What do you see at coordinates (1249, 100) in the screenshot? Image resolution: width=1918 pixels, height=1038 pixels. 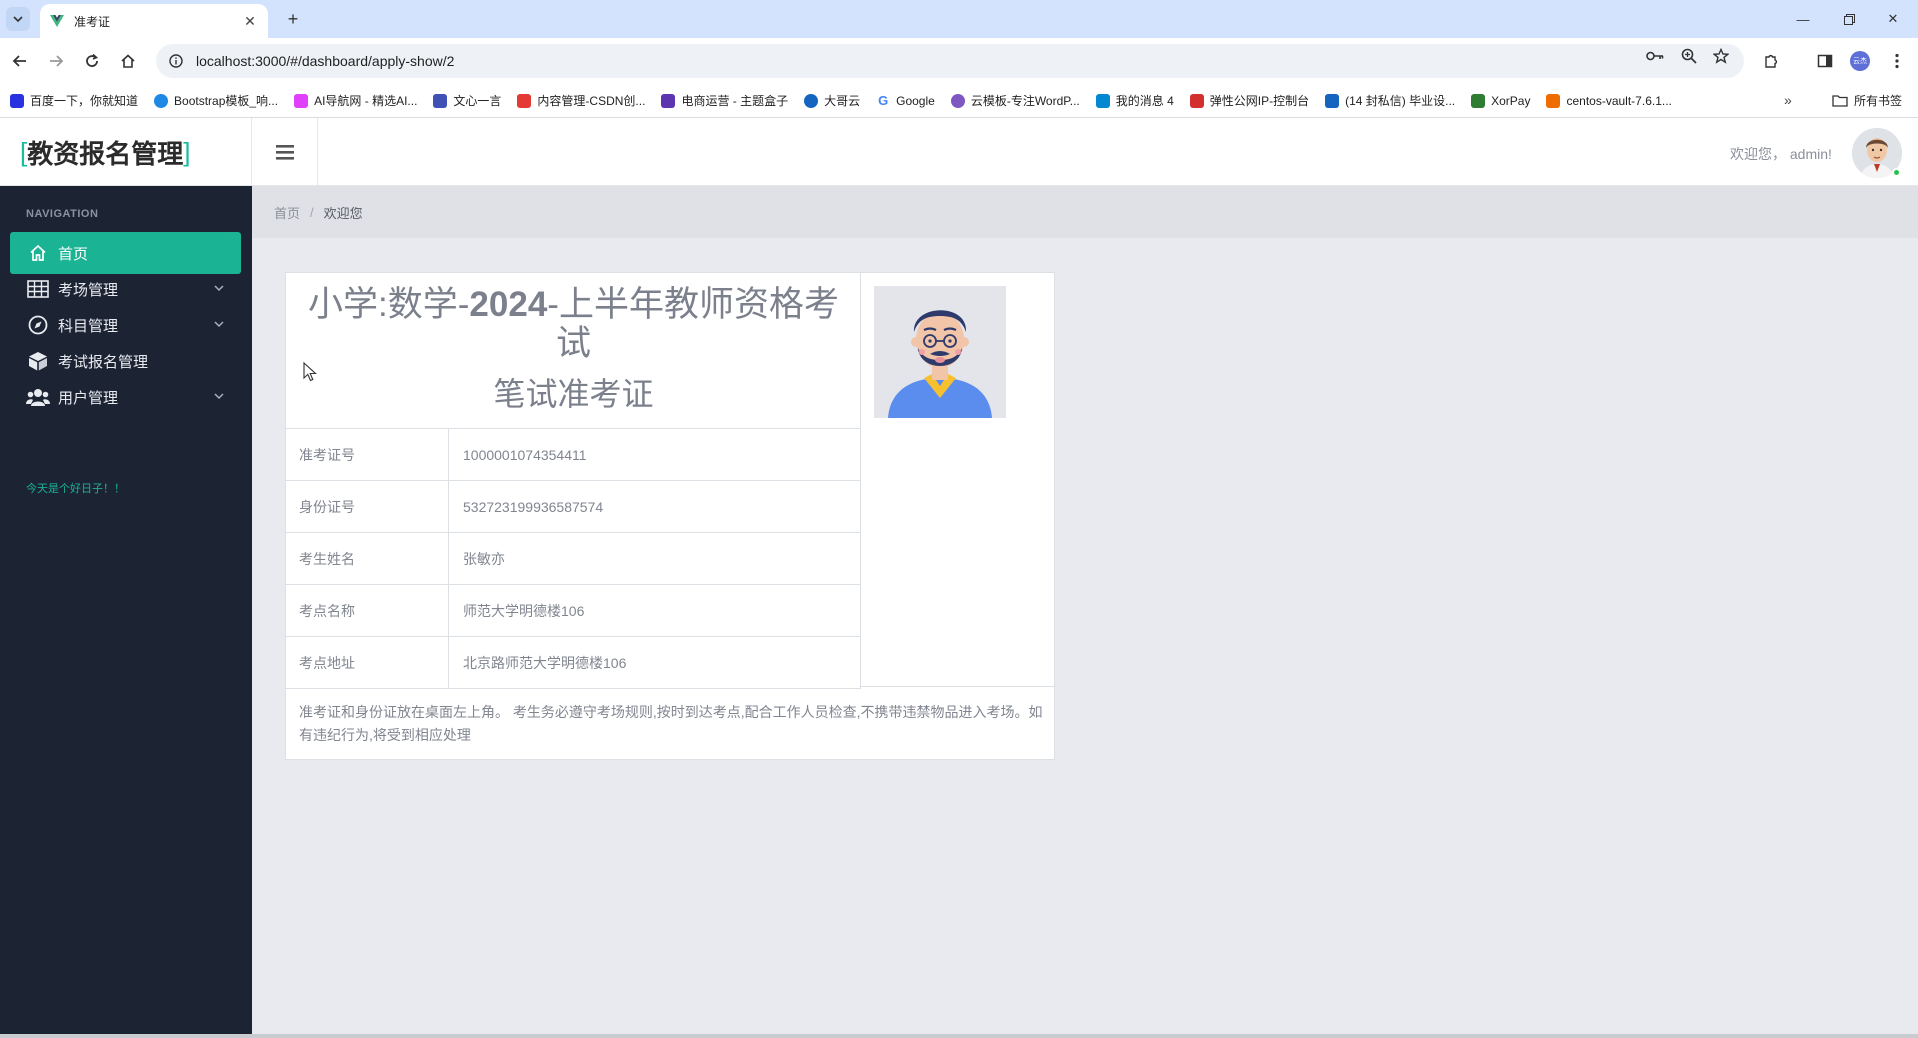 I see `bookmark-item: 弹性公网IP-控制台` at bounding box center [1249, 100].